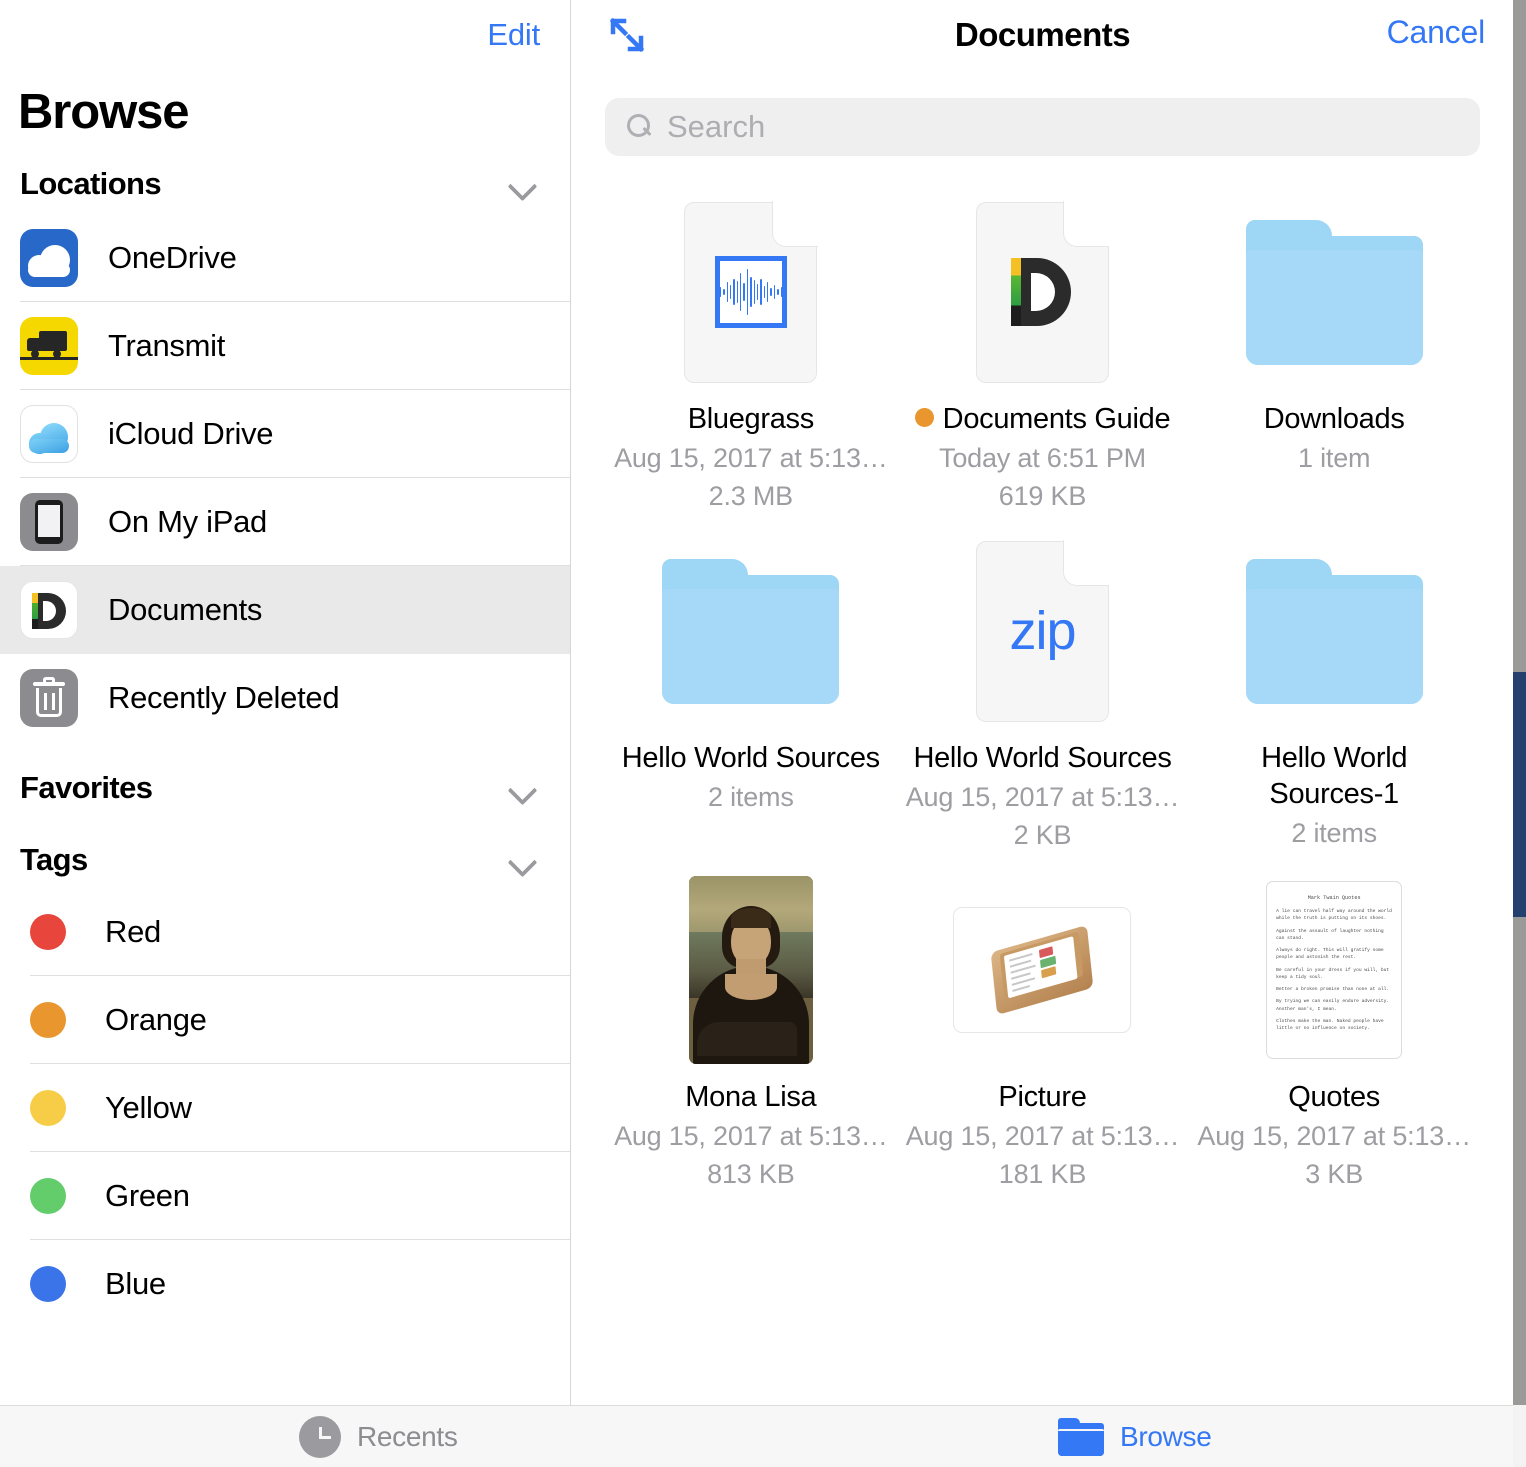 This screenshot has width=1526, height=1467. I want to click on file-name: Mona Lisa, so click(751, 1097).